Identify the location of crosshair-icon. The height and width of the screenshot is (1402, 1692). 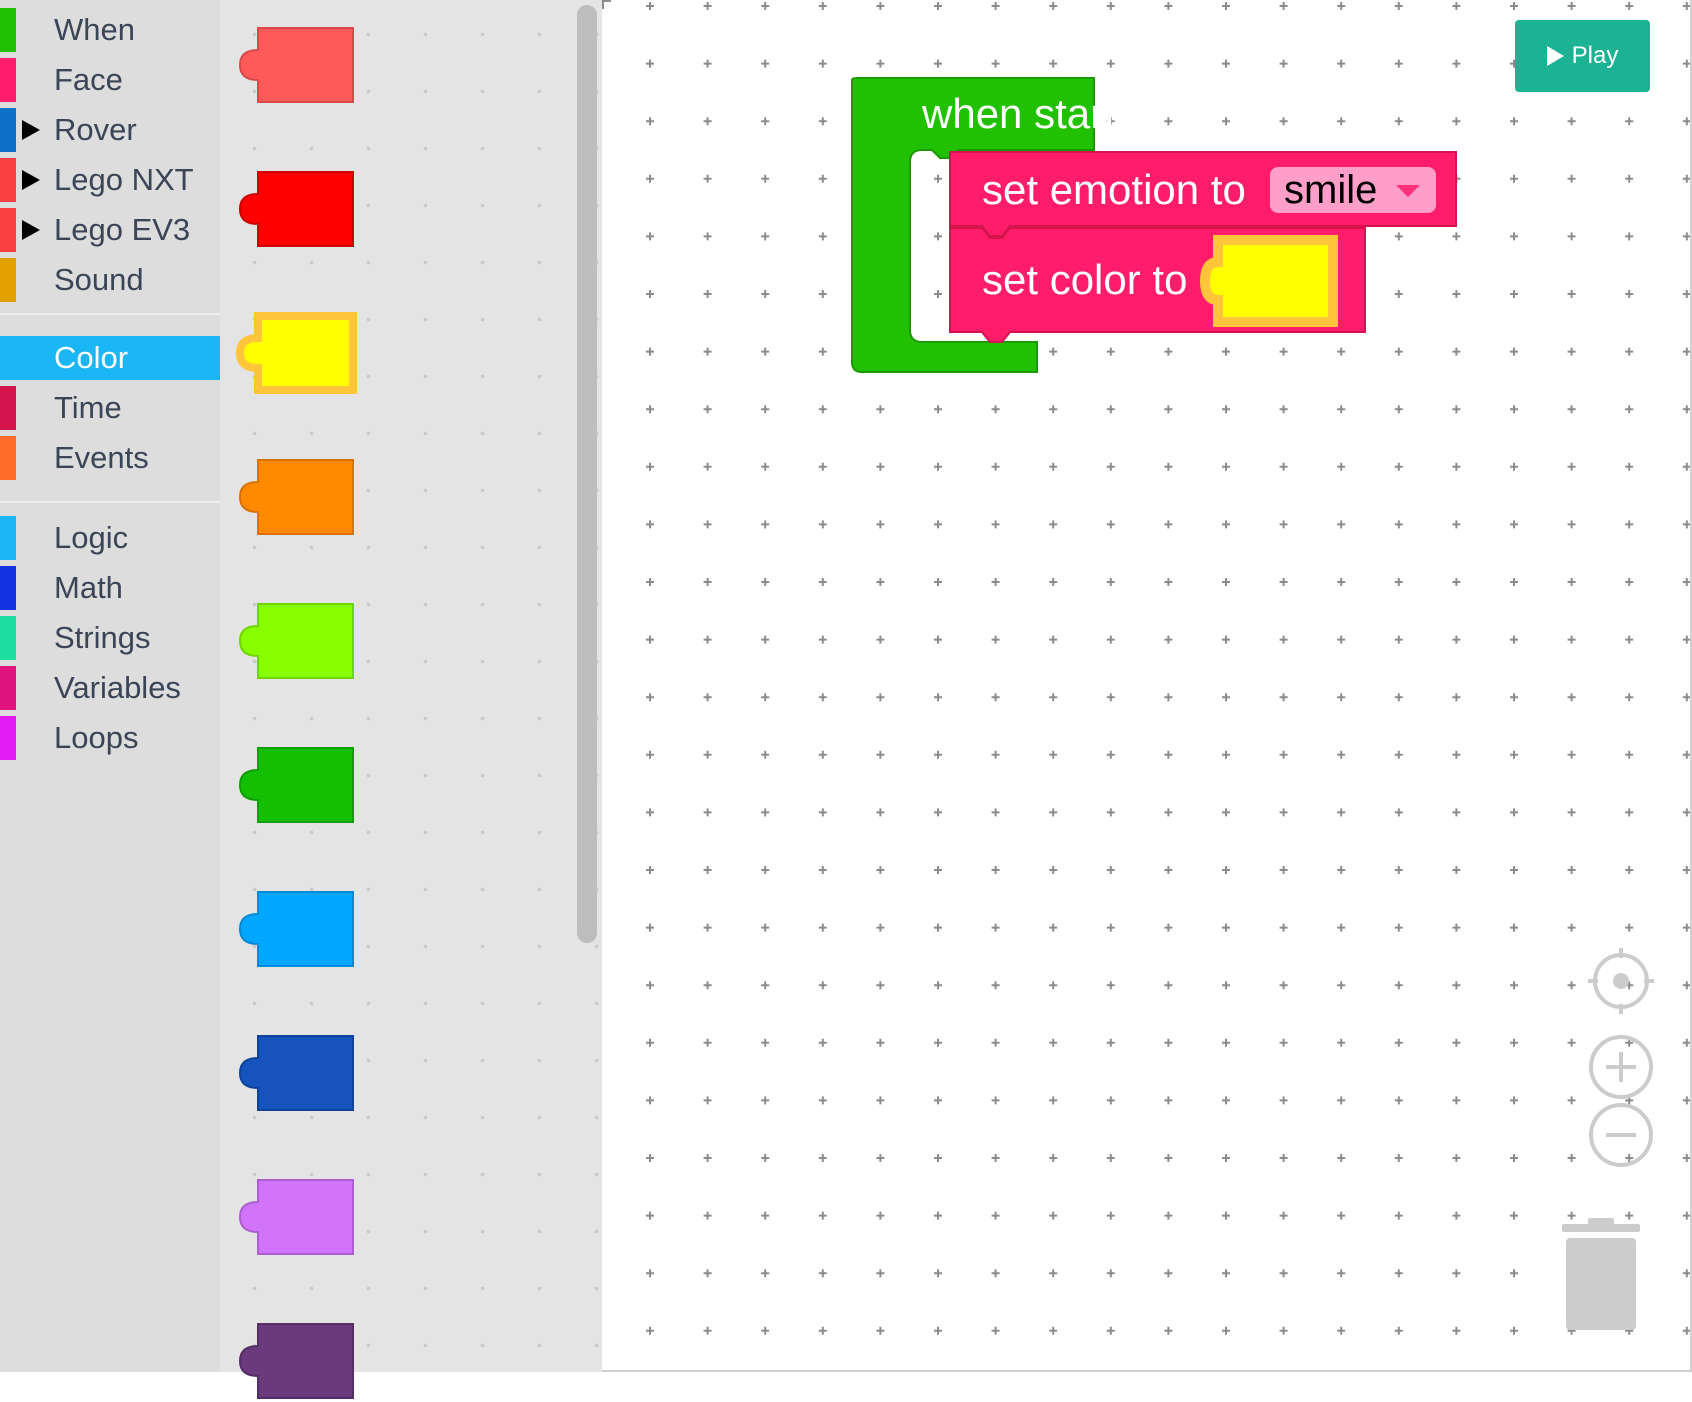
(1621, 981).